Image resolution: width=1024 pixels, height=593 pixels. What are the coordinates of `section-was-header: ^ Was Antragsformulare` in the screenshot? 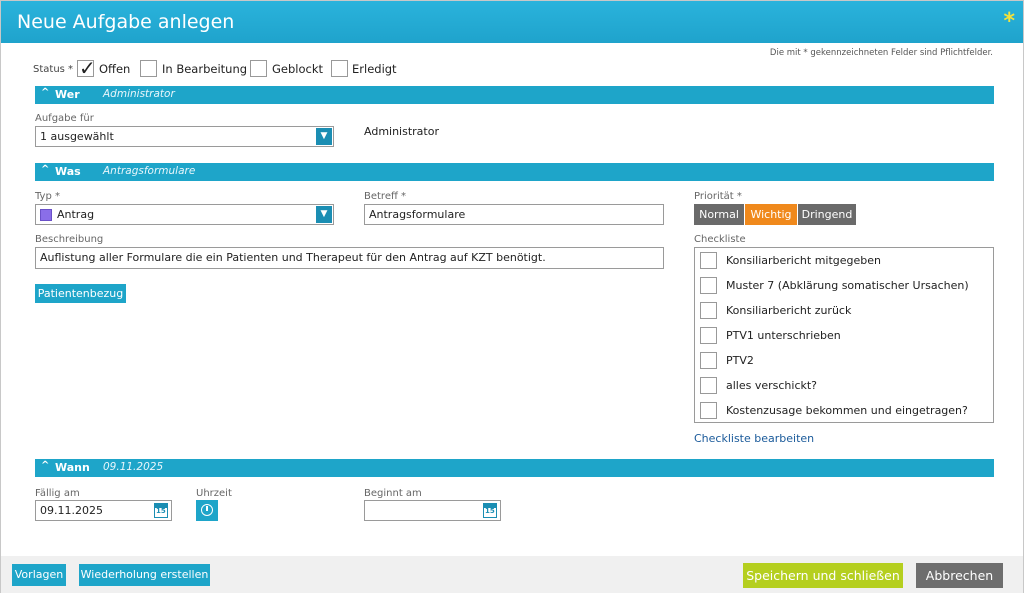 It's located at (514, 172).